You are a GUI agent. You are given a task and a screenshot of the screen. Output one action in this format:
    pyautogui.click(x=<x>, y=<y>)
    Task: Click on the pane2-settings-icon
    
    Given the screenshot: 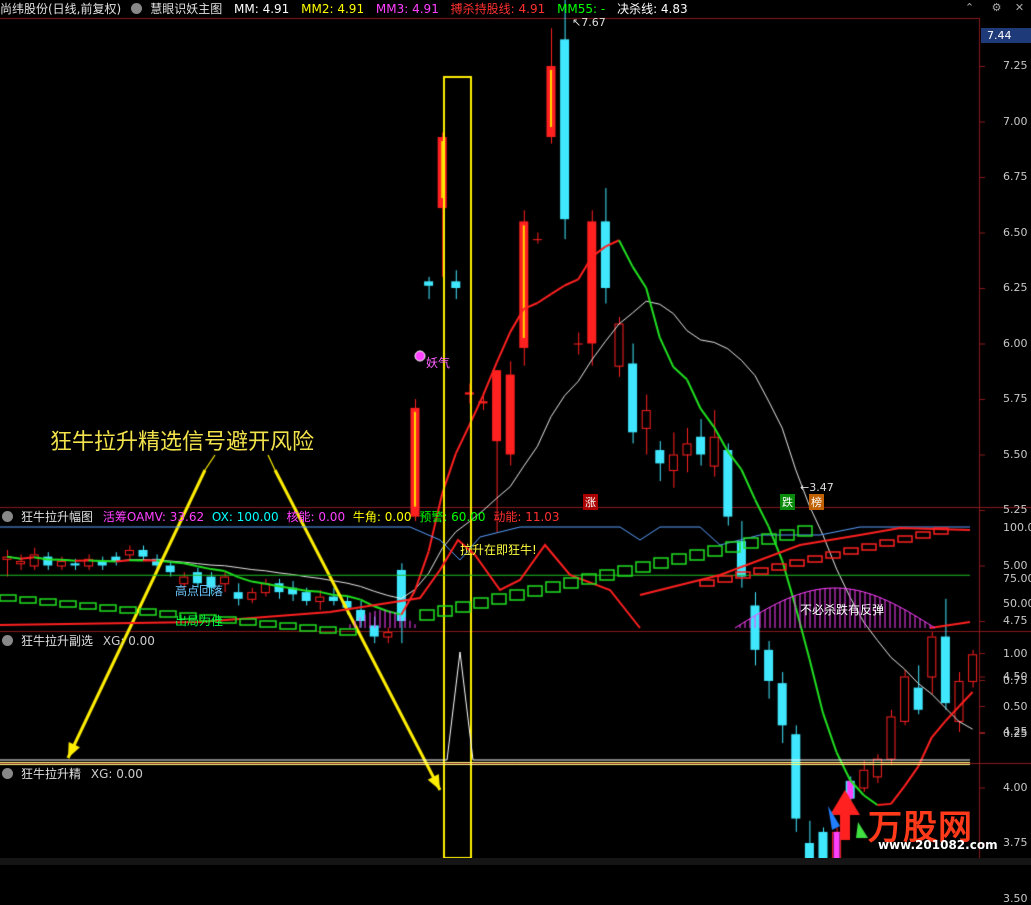 What is the action you would take?
    pyautogui.click(x=7, y=516)
    